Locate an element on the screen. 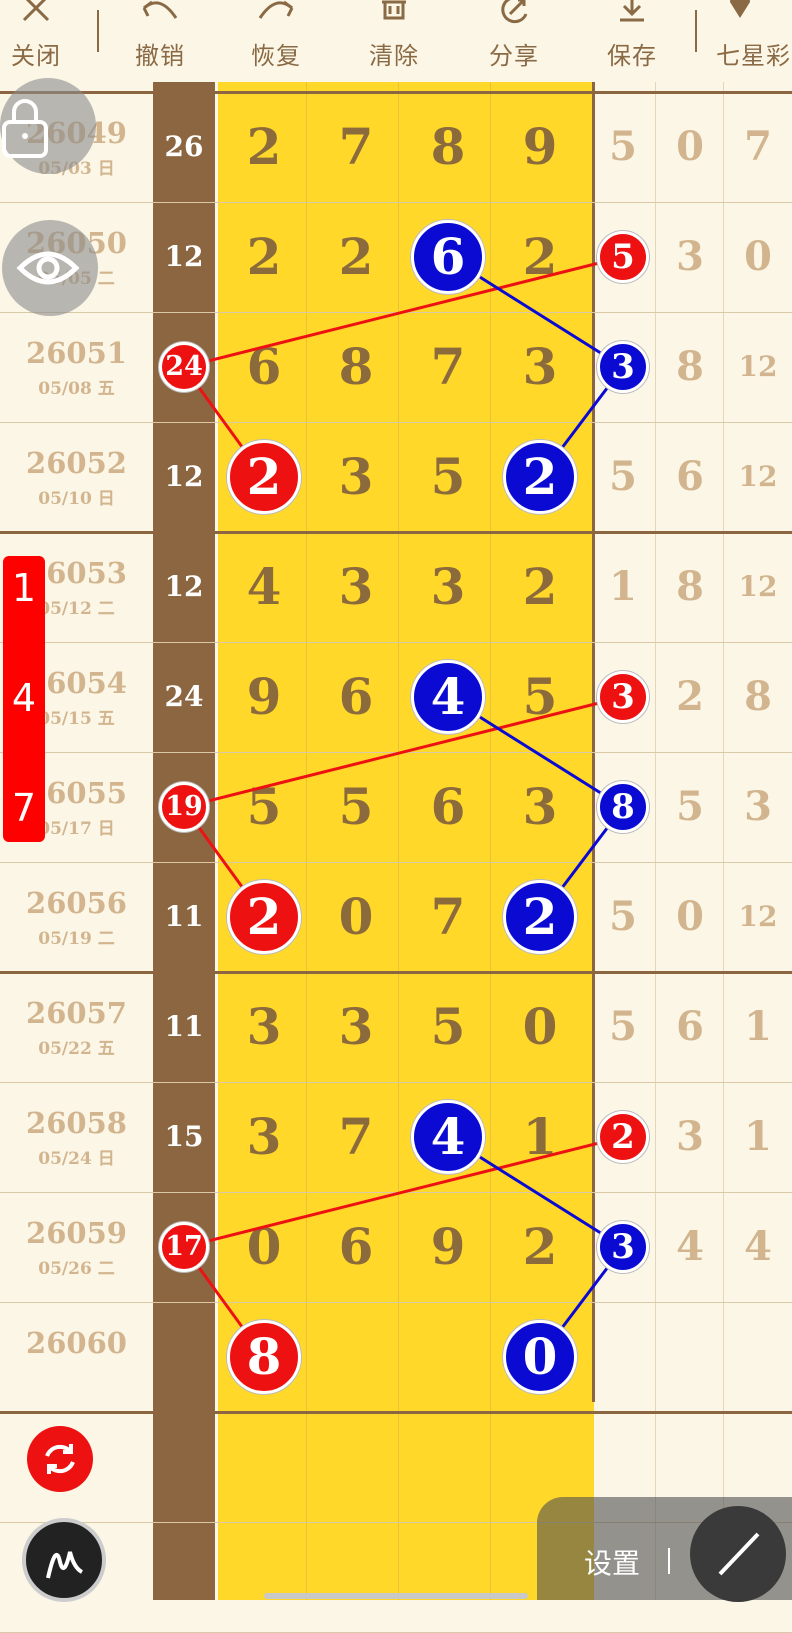 Image resolution: width=792 pixels, height=1633 pixels. pin-icon is located at coordinates (740, 9).